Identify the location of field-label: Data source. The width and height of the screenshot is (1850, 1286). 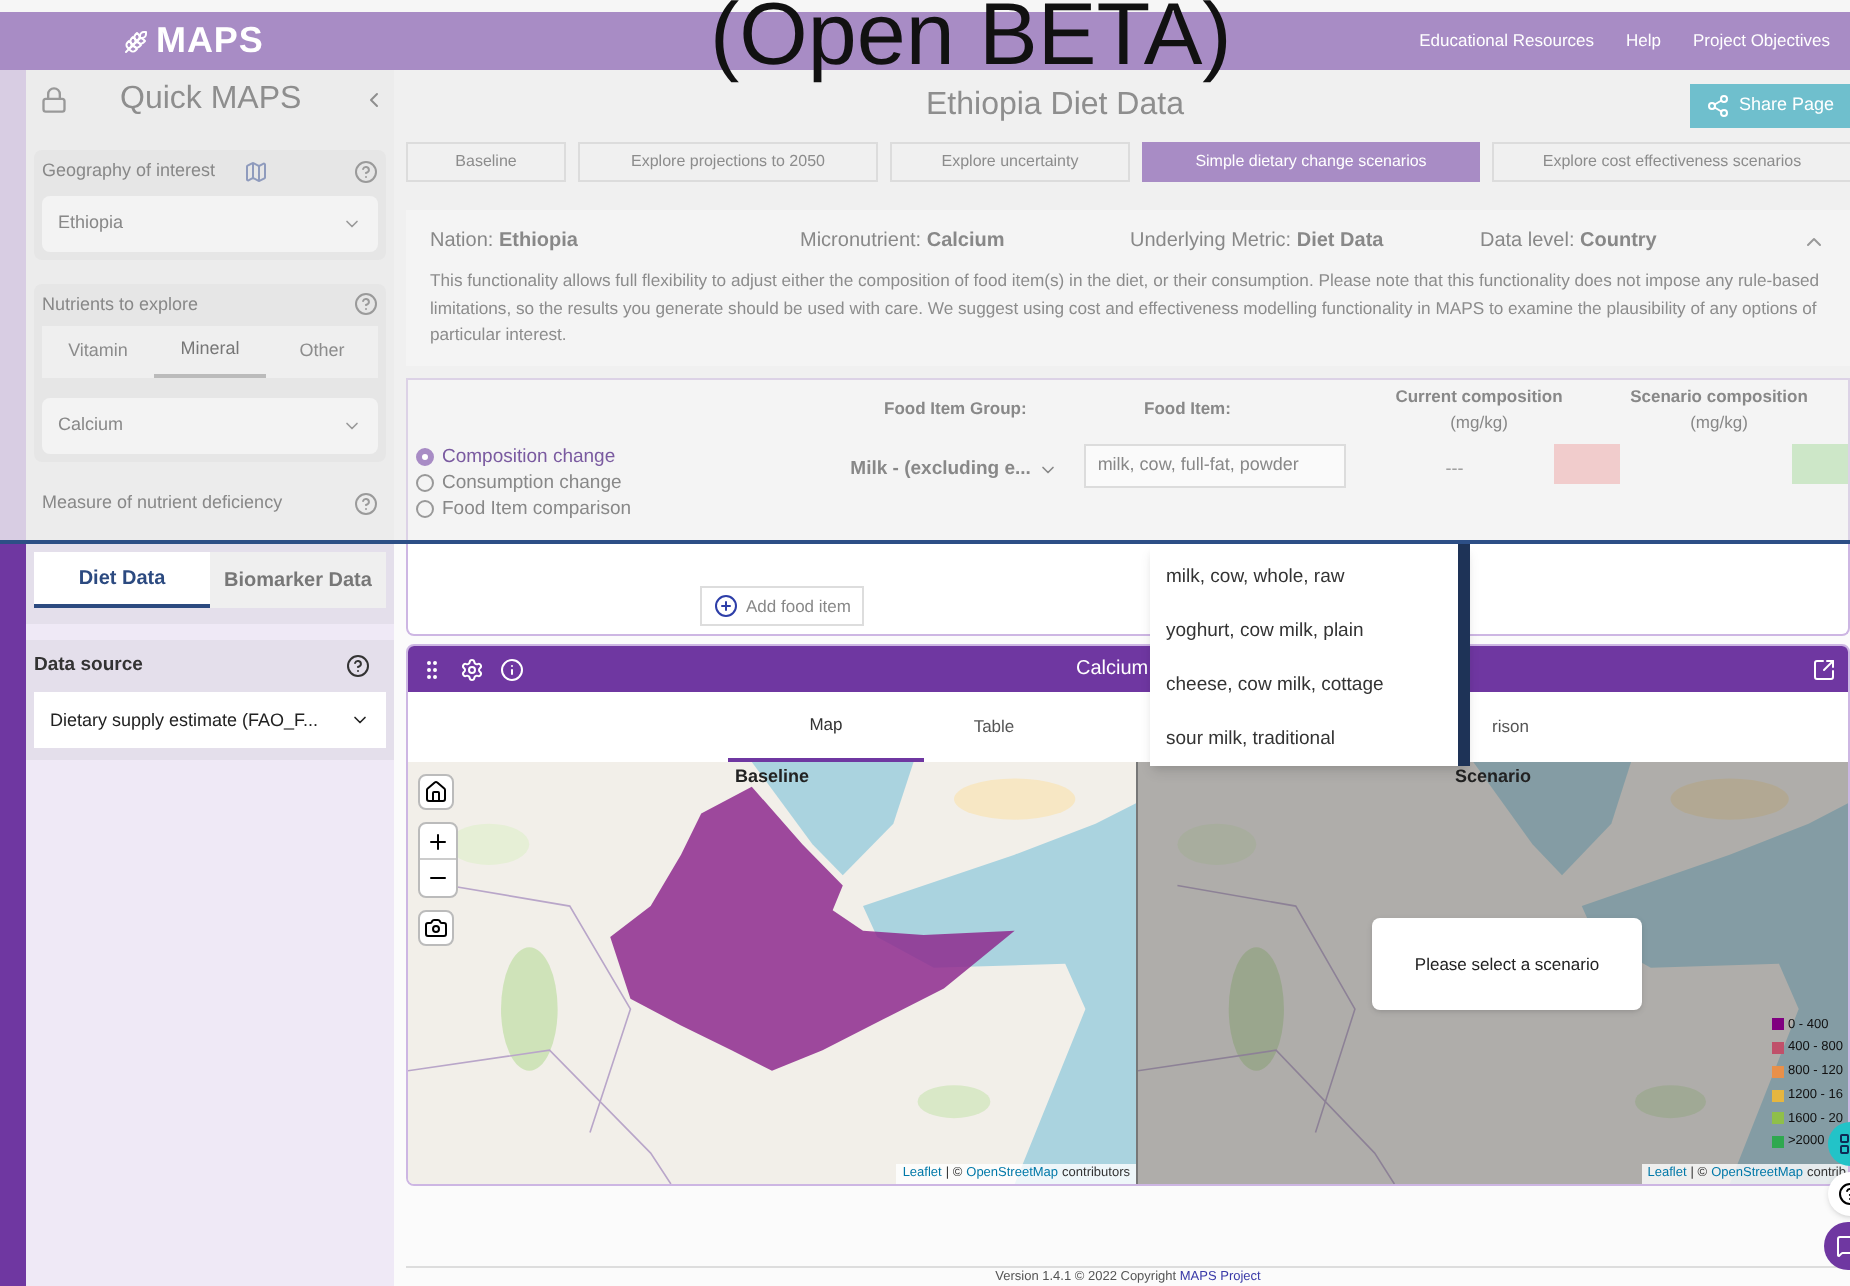
(88, 666).